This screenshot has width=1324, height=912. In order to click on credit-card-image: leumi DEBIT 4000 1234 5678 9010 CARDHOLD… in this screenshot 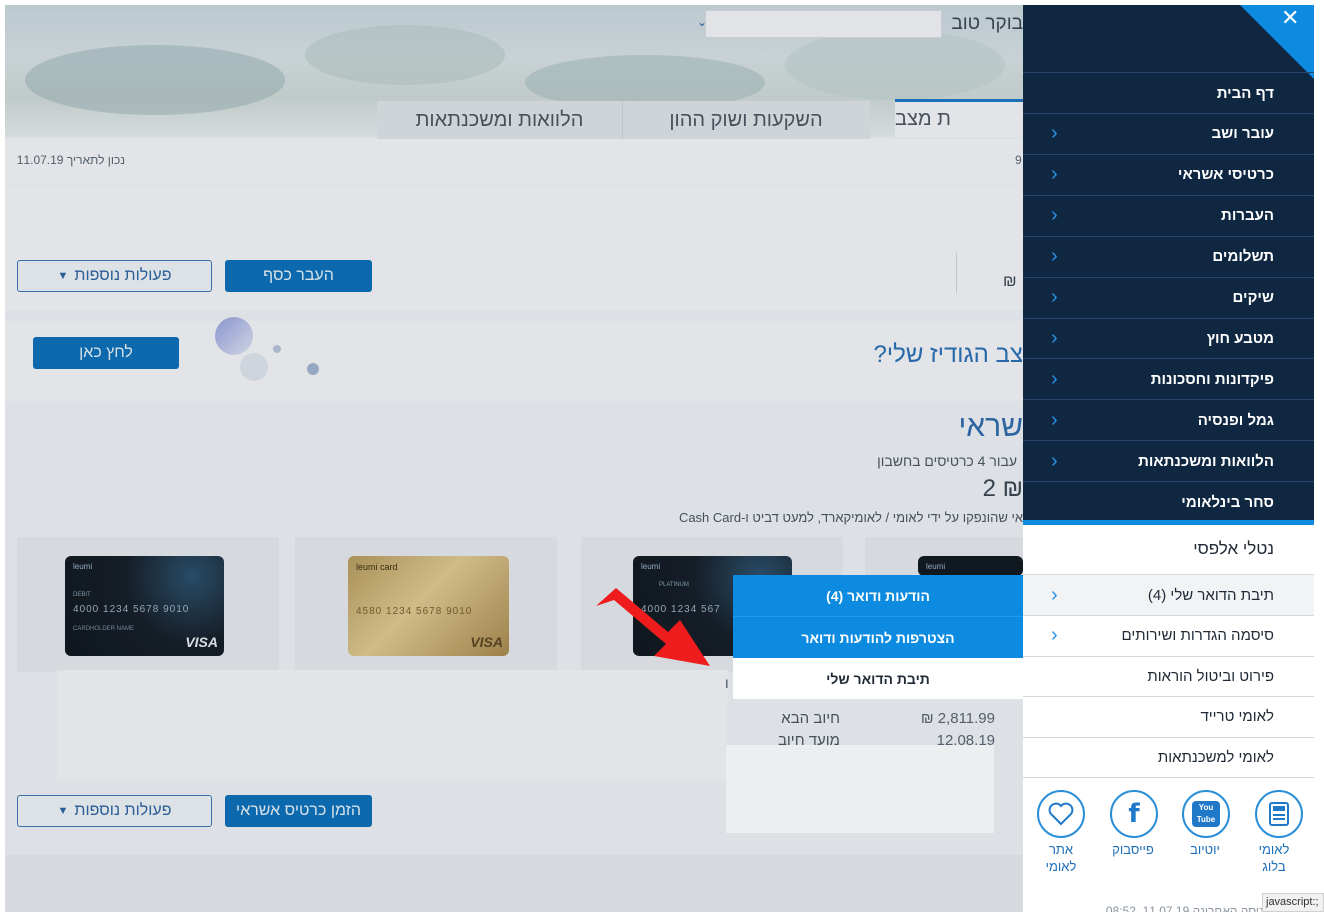, I will do `click(144, 606)`.